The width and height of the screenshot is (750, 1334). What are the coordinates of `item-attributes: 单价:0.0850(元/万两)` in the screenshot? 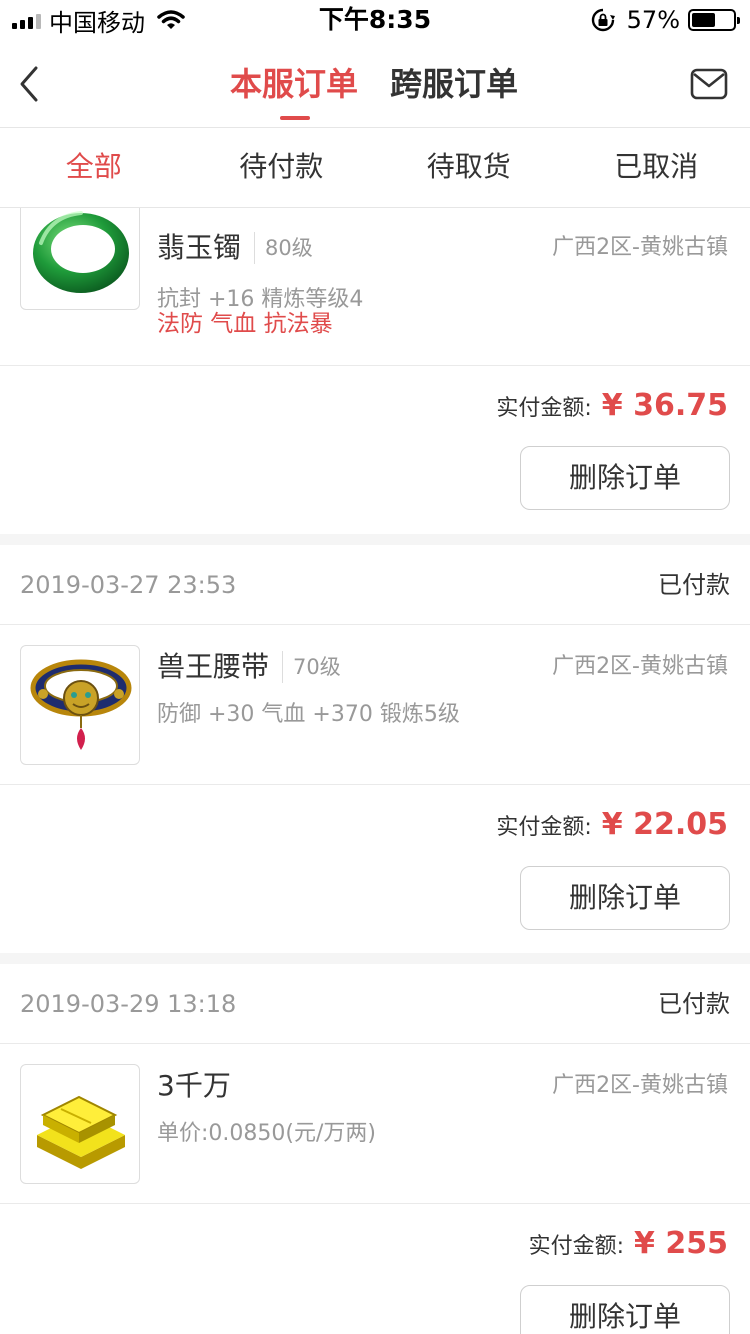 It's located at (266, 1133).